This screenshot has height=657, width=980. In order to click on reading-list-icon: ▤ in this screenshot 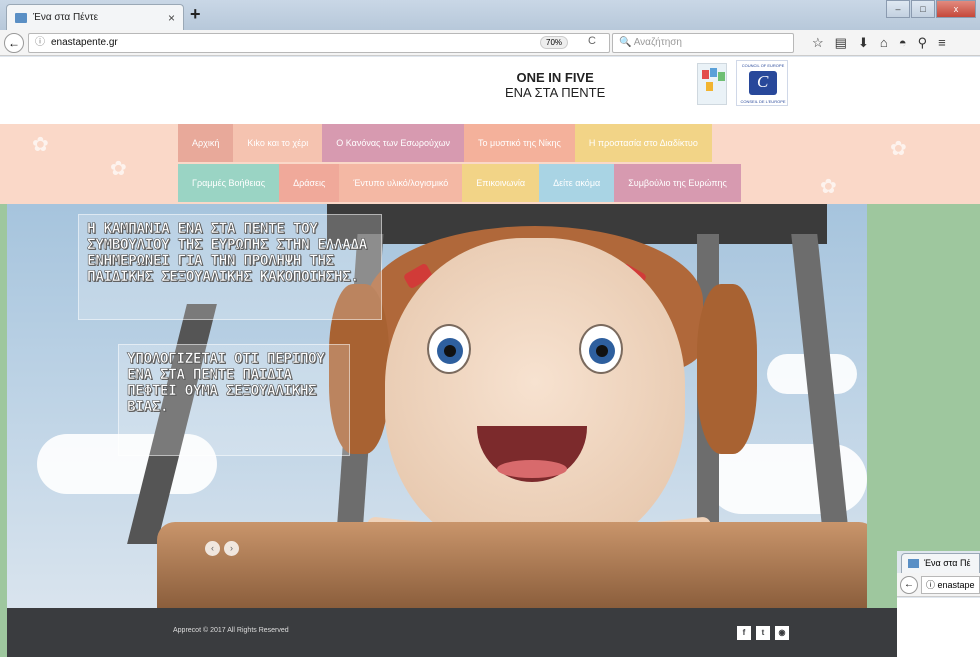, I will do `click(841, 43)`.